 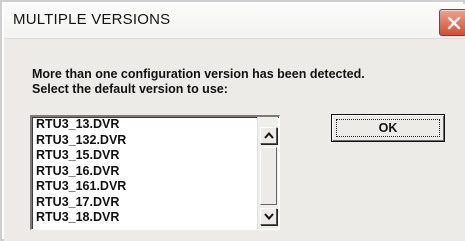 I want to click on list-scrollbar, so click(x=267, y=173).